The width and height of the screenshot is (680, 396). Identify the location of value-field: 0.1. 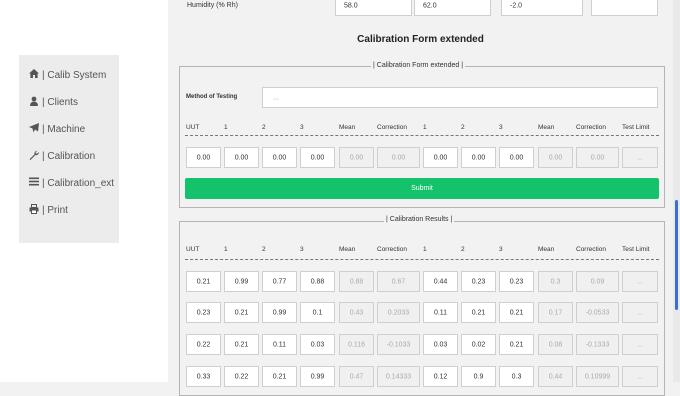
(317, 312).